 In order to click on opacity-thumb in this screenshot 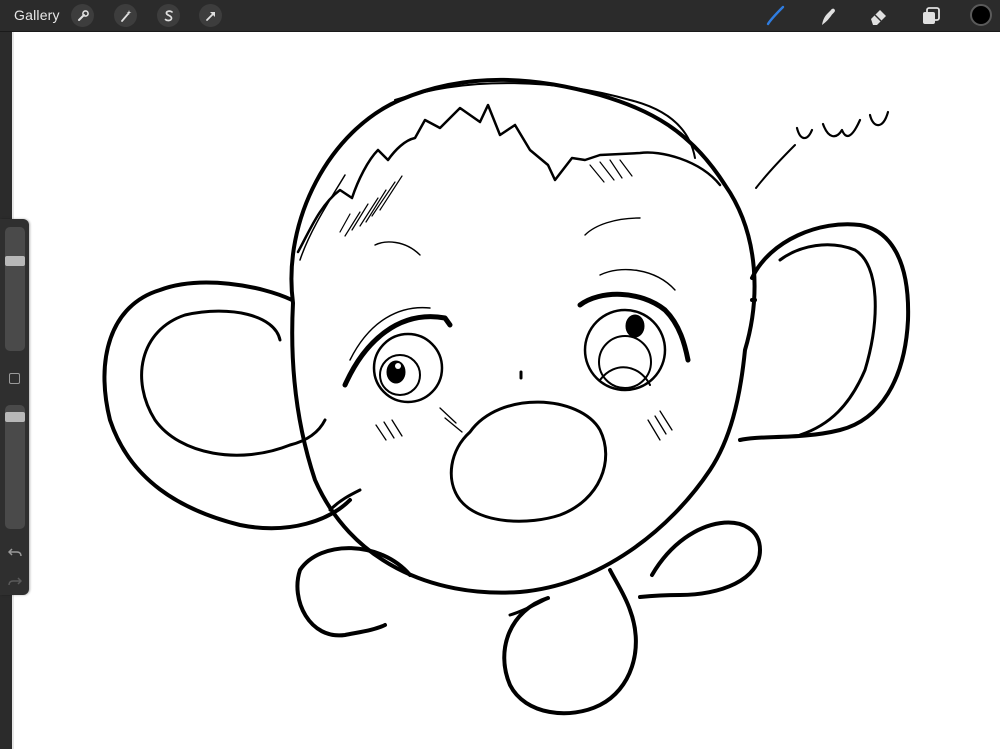, I will do `click(15, 416)`.